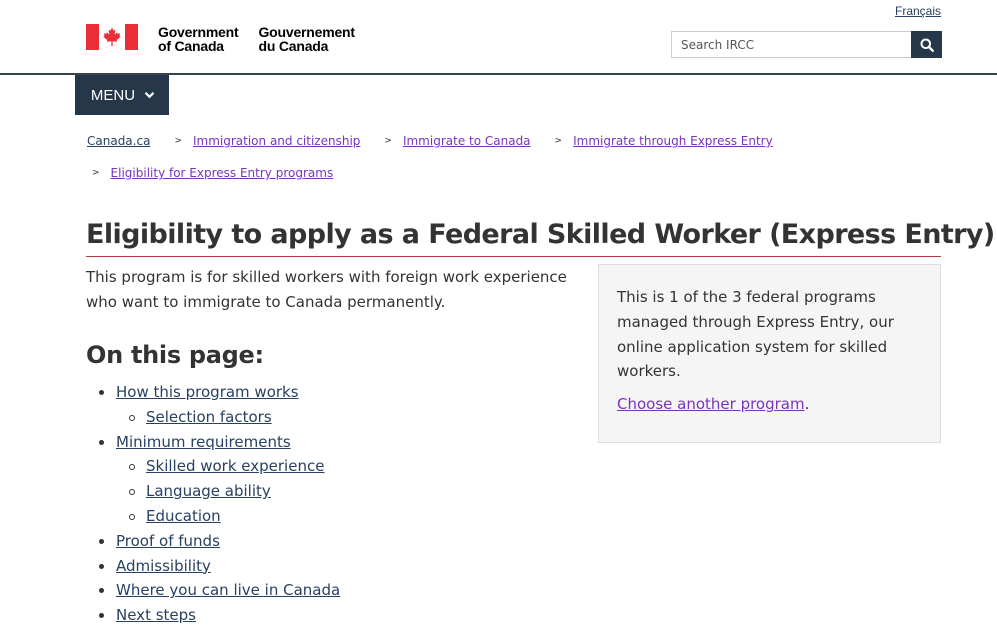  Describe the element at coordinates (301, 516) in the screenshot. I see `toc-subitem: Education` at that location.